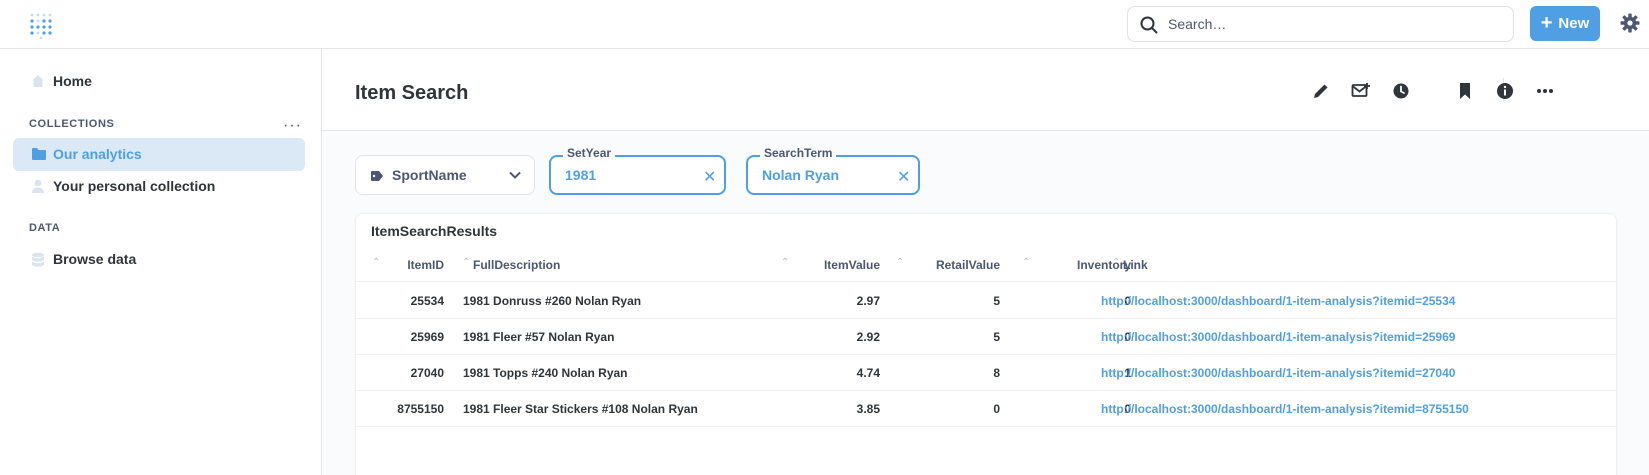  What do you see at coordinates (38, 83) in the screenshot?
I see `home-icon` at bounding box center [38, 83].